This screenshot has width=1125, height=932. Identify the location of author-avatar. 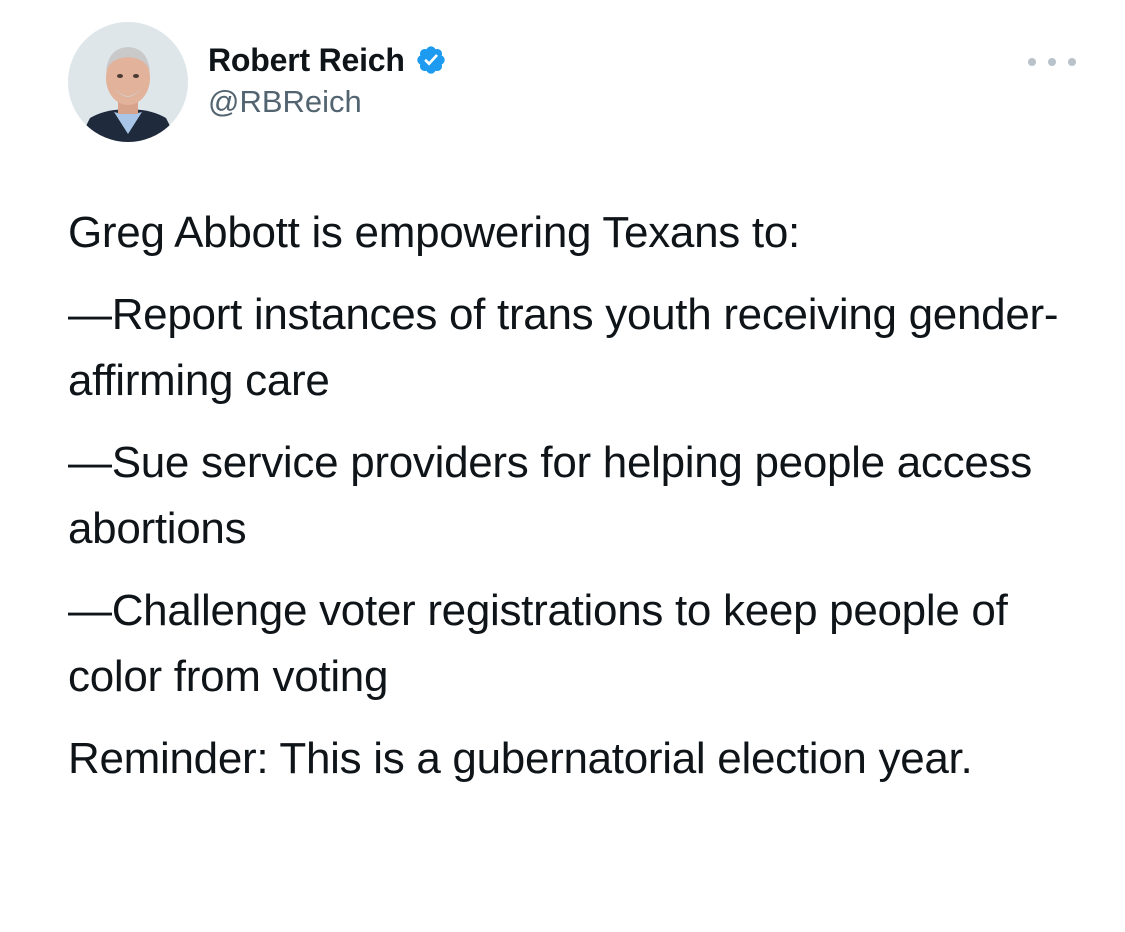
(128, 82).